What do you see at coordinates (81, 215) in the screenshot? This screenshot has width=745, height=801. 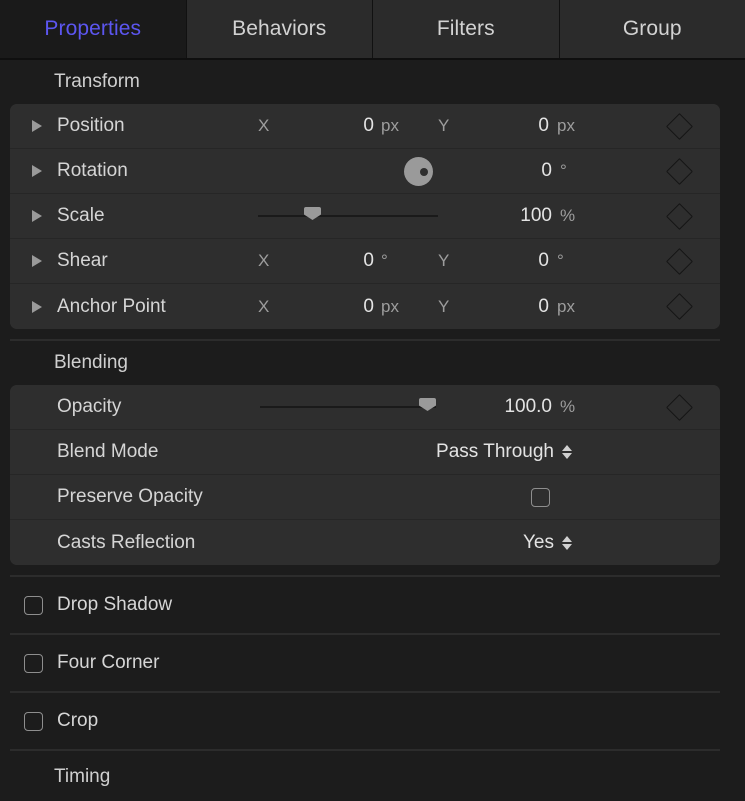 I see `row-label-scale: Scale` at bounding box center [81, 215].